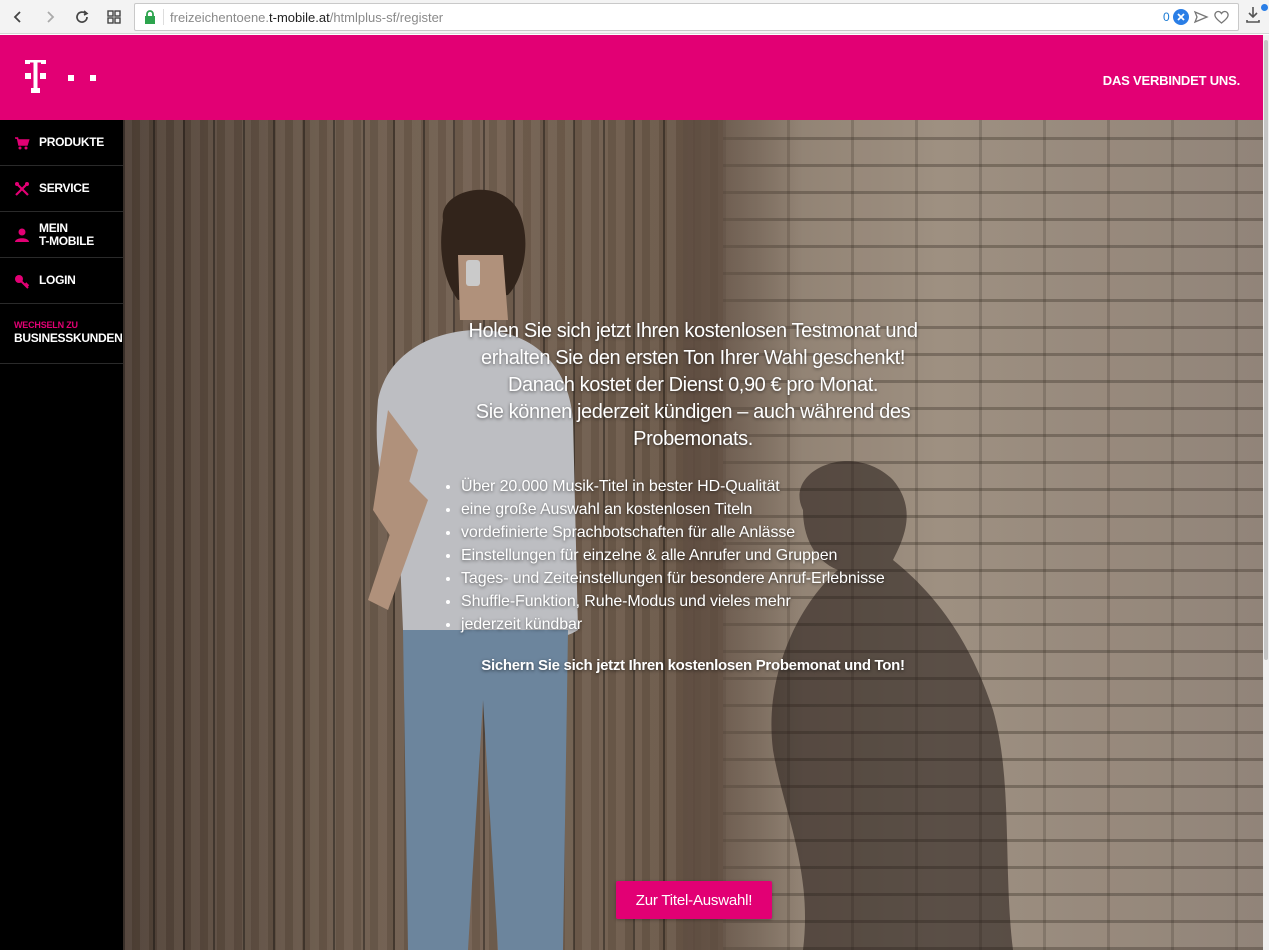  I want to click on scrollbar-thumb, so click(1266, 350).